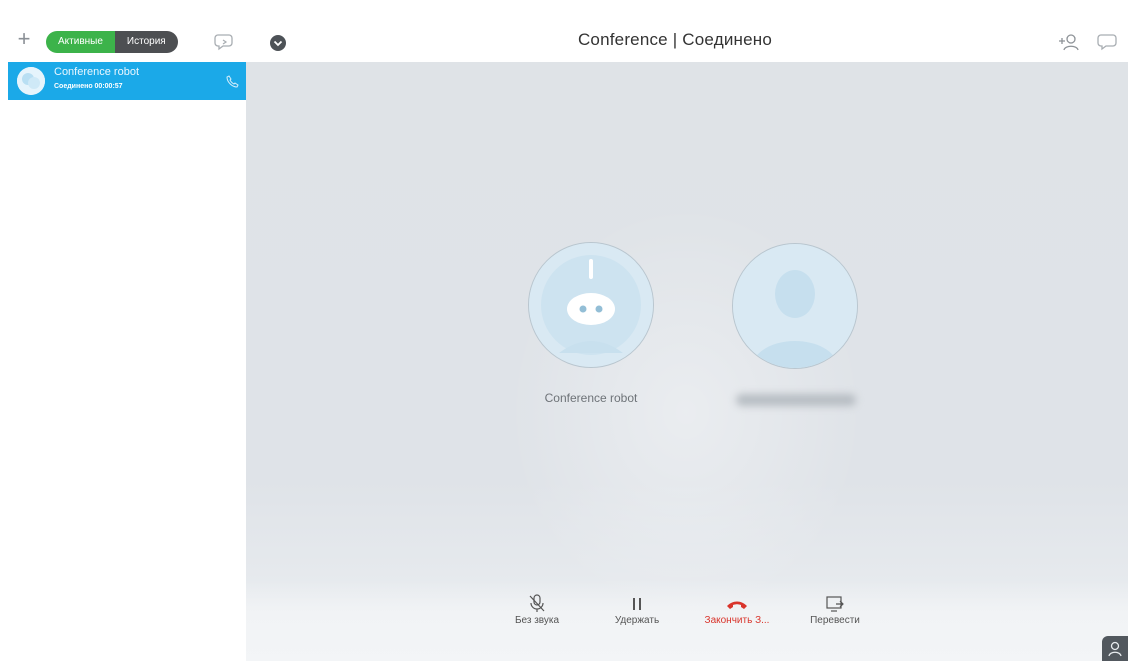  I want to click on hold-button: Удержать, so click(637, 609).